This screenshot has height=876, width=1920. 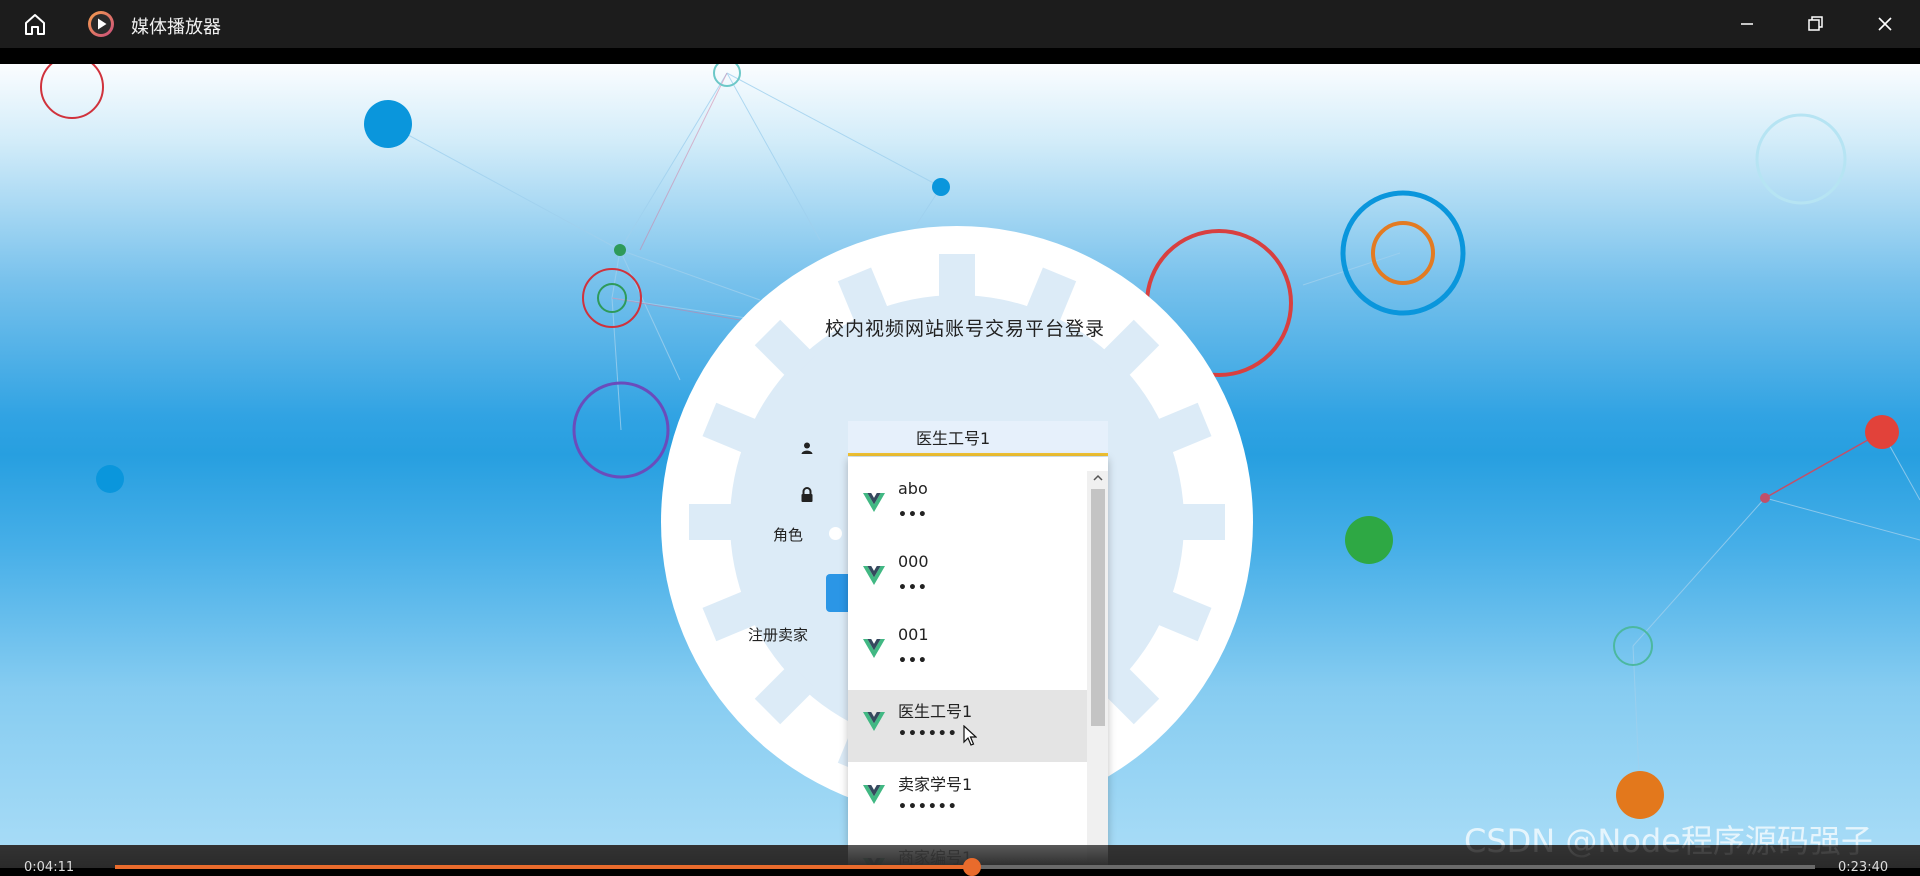 I want to click on dropdown-username: abo, so click(x=913, y=488).